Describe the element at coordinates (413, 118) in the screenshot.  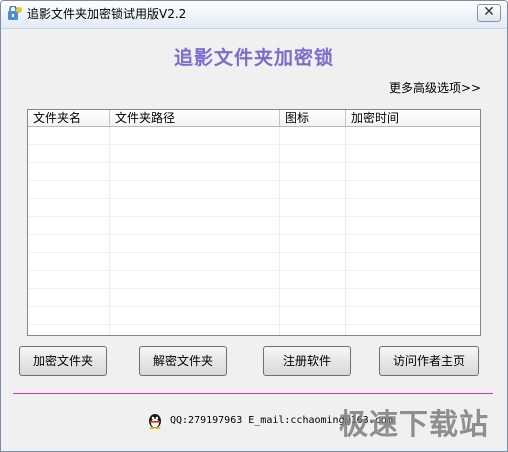
I see `column-header-encrypt-time: 加密时间` at that location.